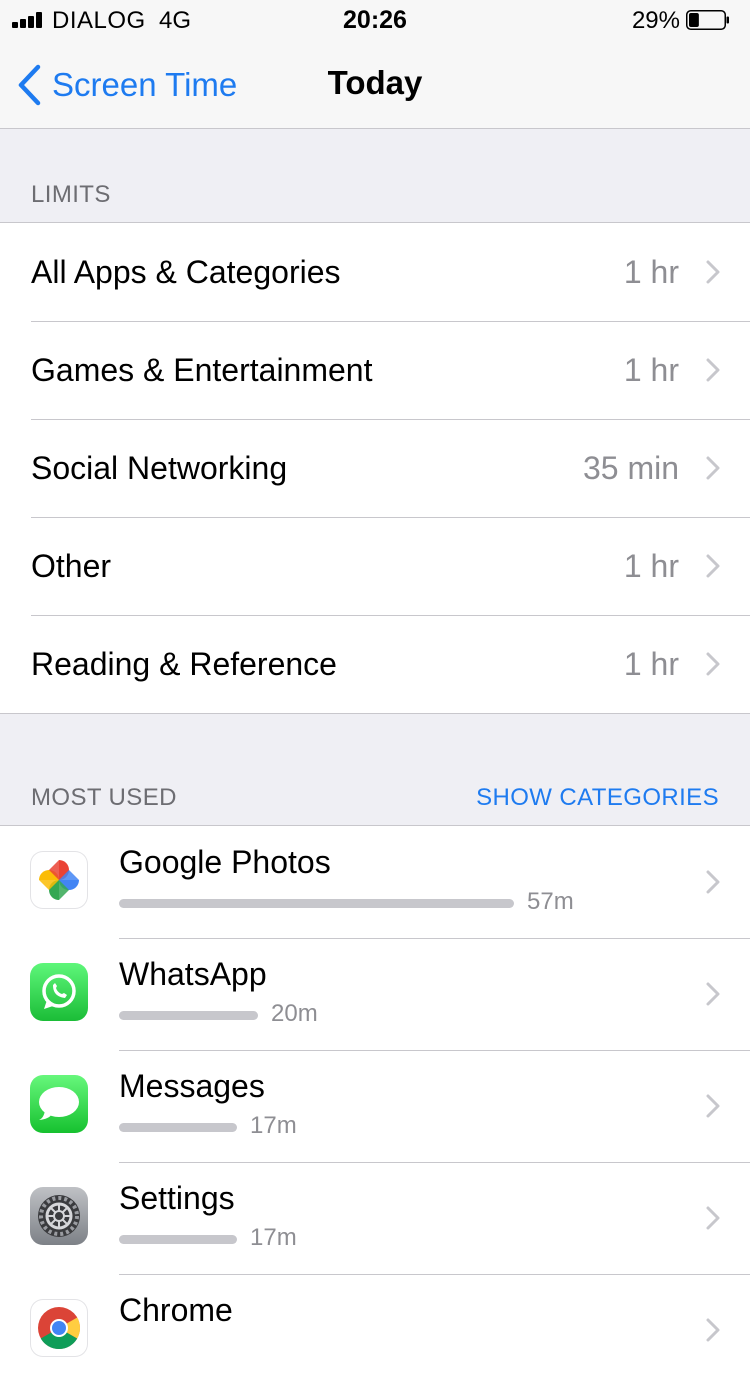 This screenshot has height=1386, width=750. I want to click on google-photos-icon, so click(59, 880).